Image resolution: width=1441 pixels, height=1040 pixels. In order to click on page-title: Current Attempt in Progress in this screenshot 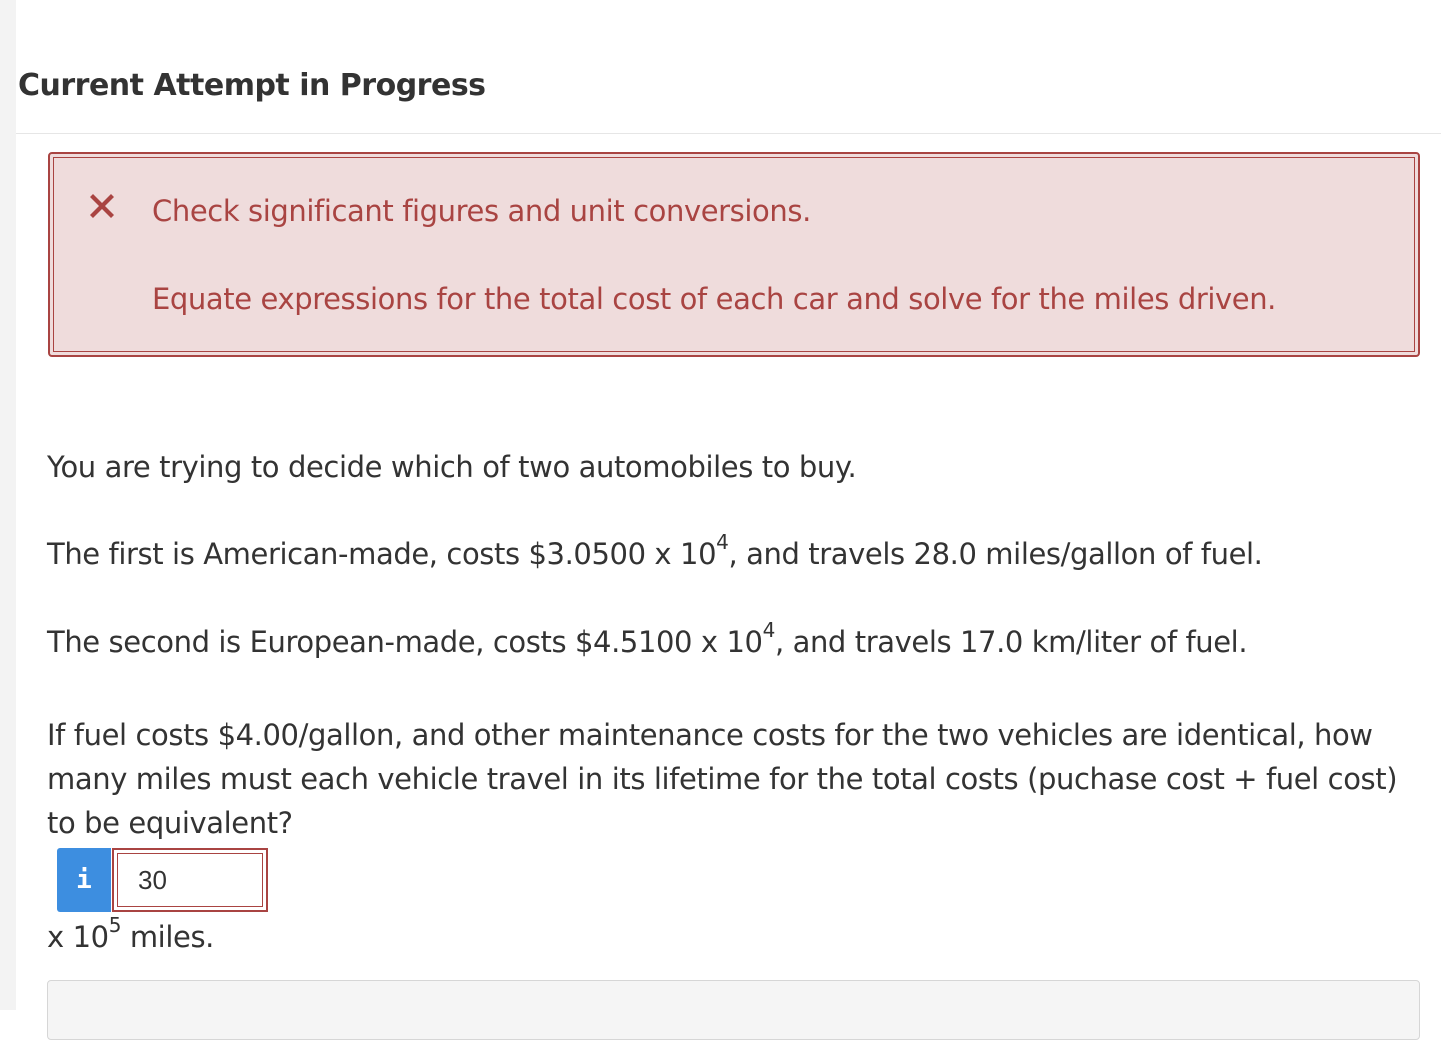, I will do `click(252, 85)`.